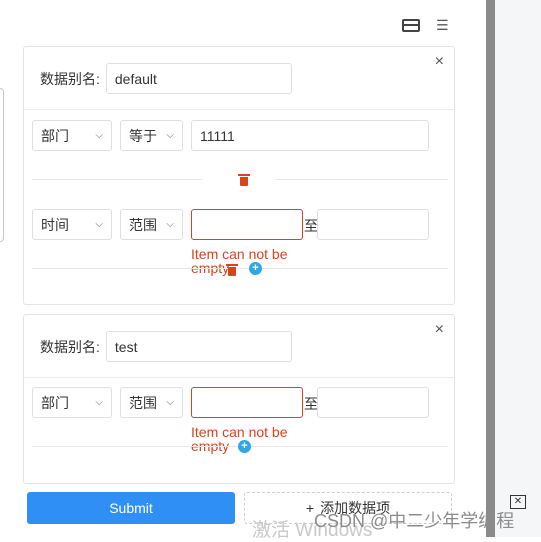 The image size is (541, 542). What do you see at coordinates (442, 25) in the screenshot?
I see `list-view-icon: ☰` at bounding box center [442, 25].